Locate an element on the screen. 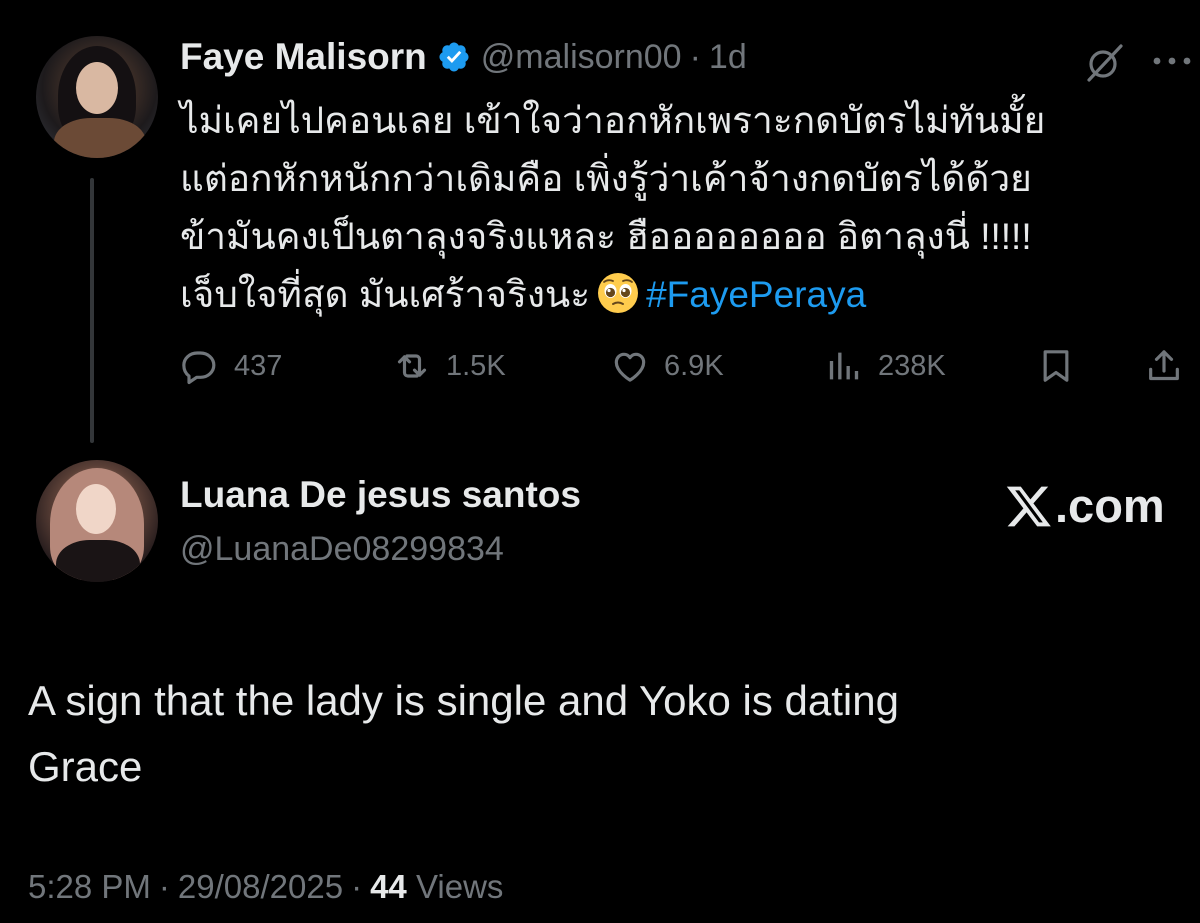  bookmark-icon is located at coordinates (1056, 366).